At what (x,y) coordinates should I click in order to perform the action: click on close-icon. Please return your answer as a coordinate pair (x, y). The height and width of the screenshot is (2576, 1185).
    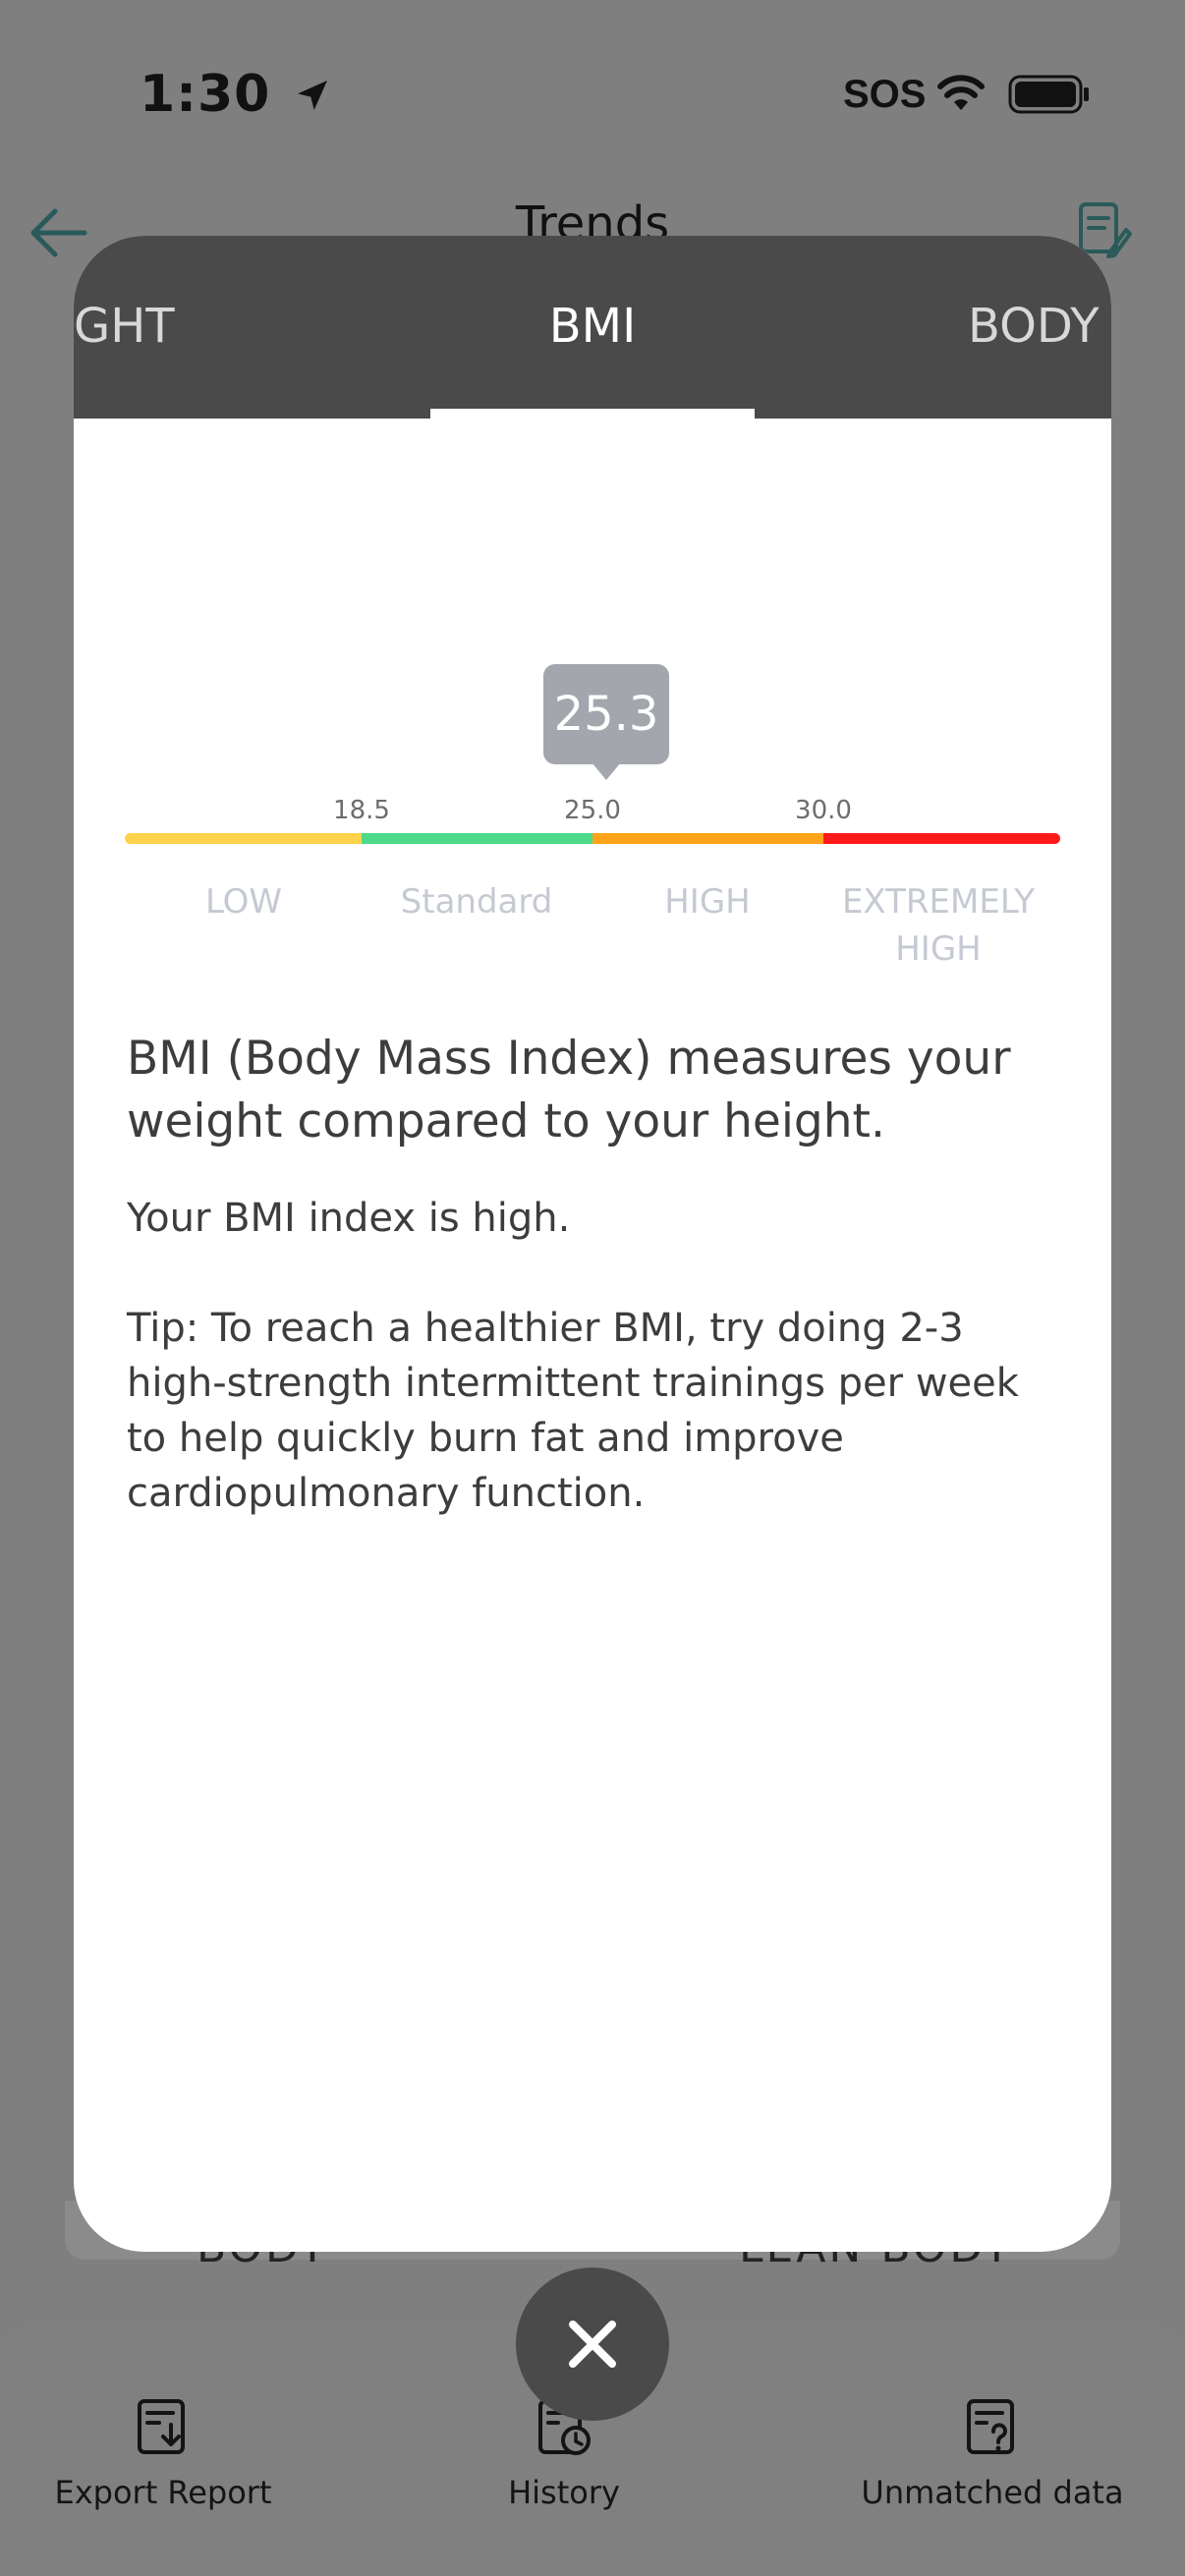
    Looking at the image, I should click on (592, 2344).